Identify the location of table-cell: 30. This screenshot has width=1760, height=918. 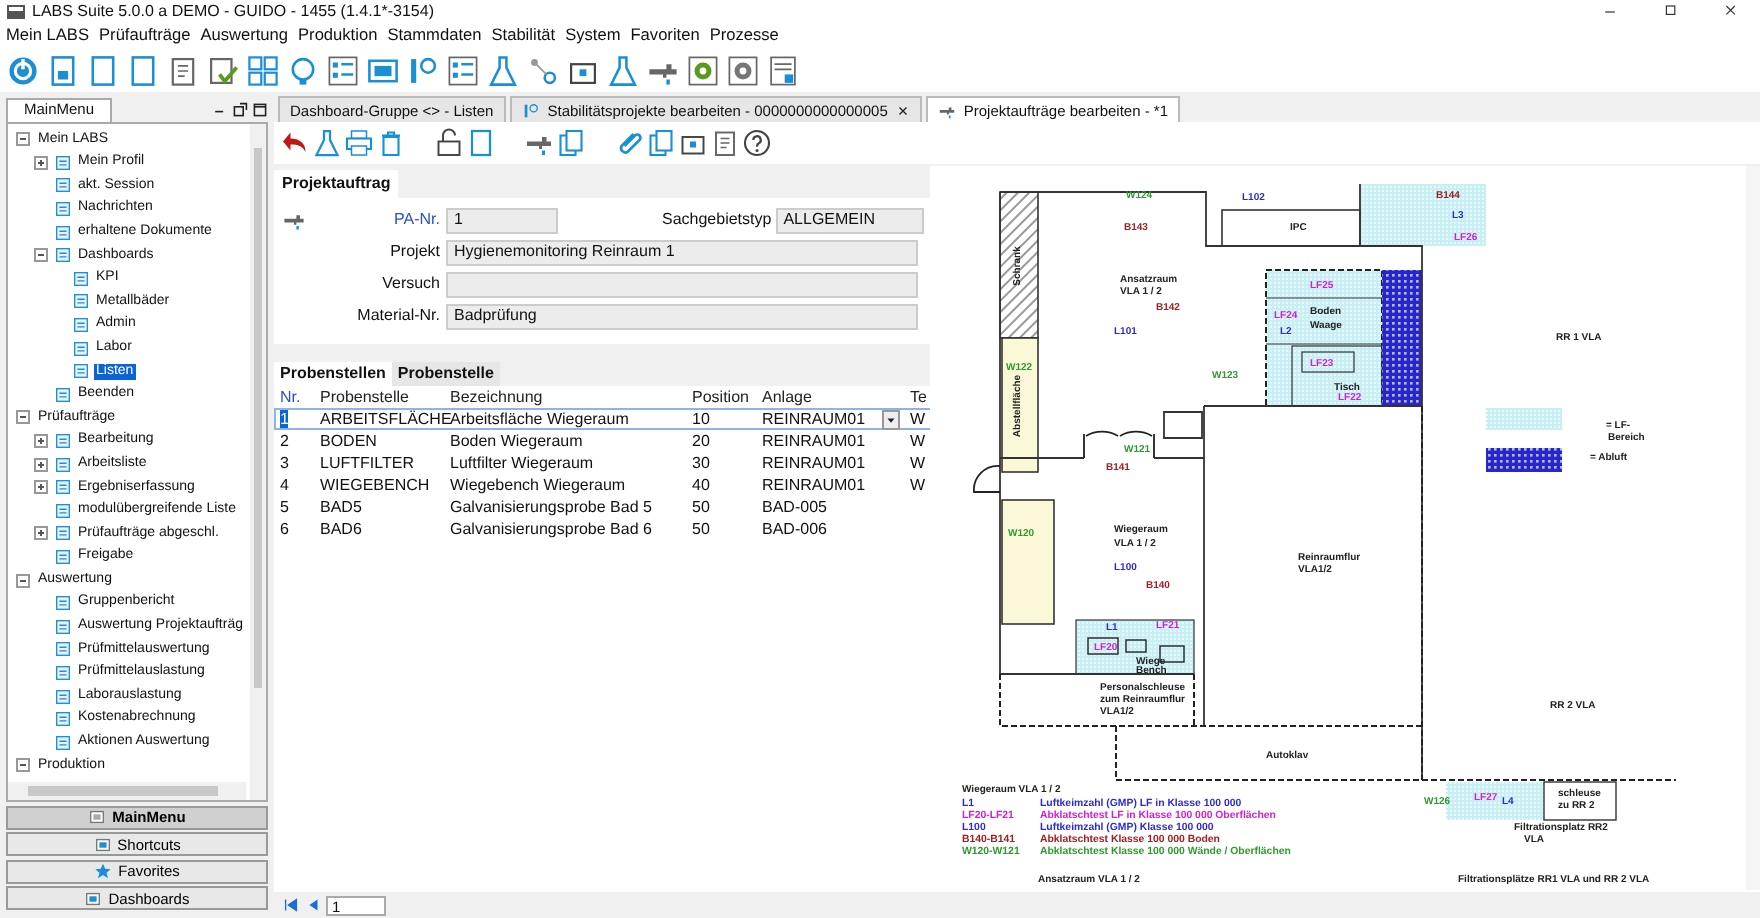
(701, 462).